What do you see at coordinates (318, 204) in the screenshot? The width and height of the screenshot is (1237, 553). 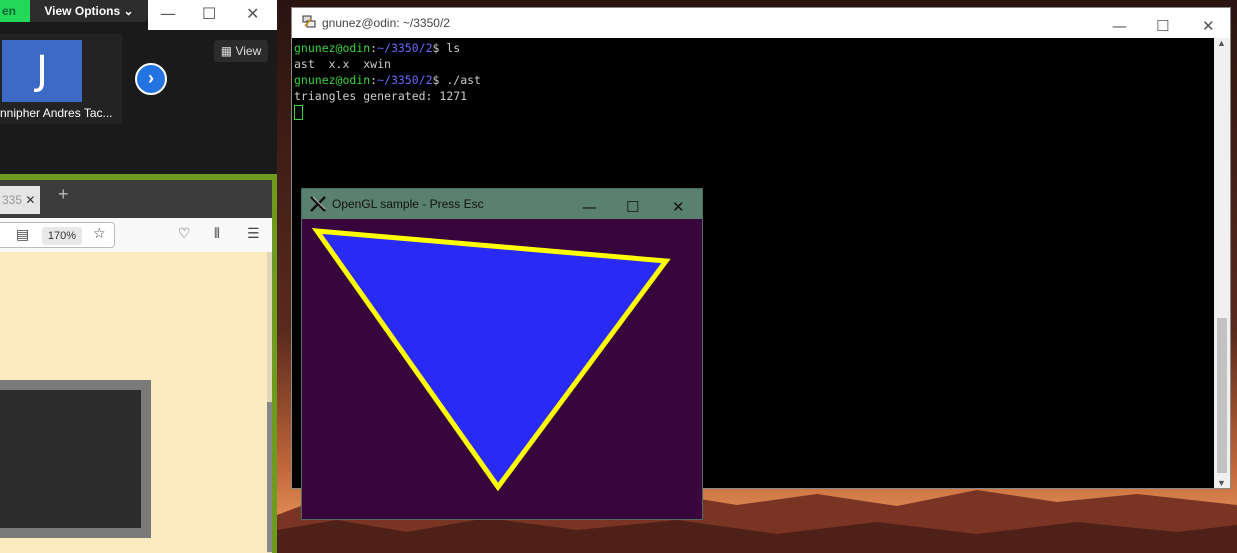 I see `x-window-icon` at bounding box center [318, 204].